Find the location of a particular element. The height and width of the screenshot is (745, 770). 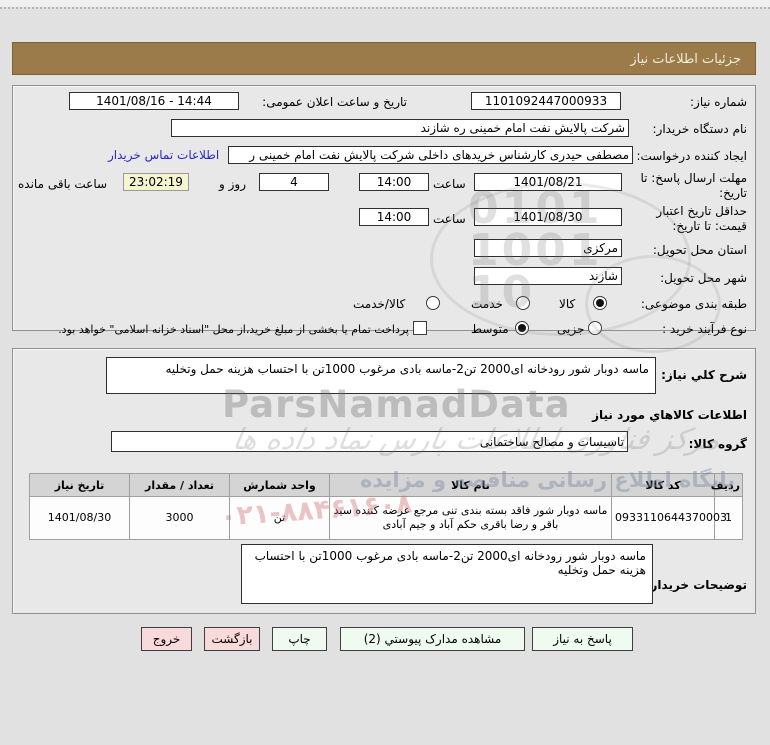

process-radio-medium is located at coordinates (522, 328).